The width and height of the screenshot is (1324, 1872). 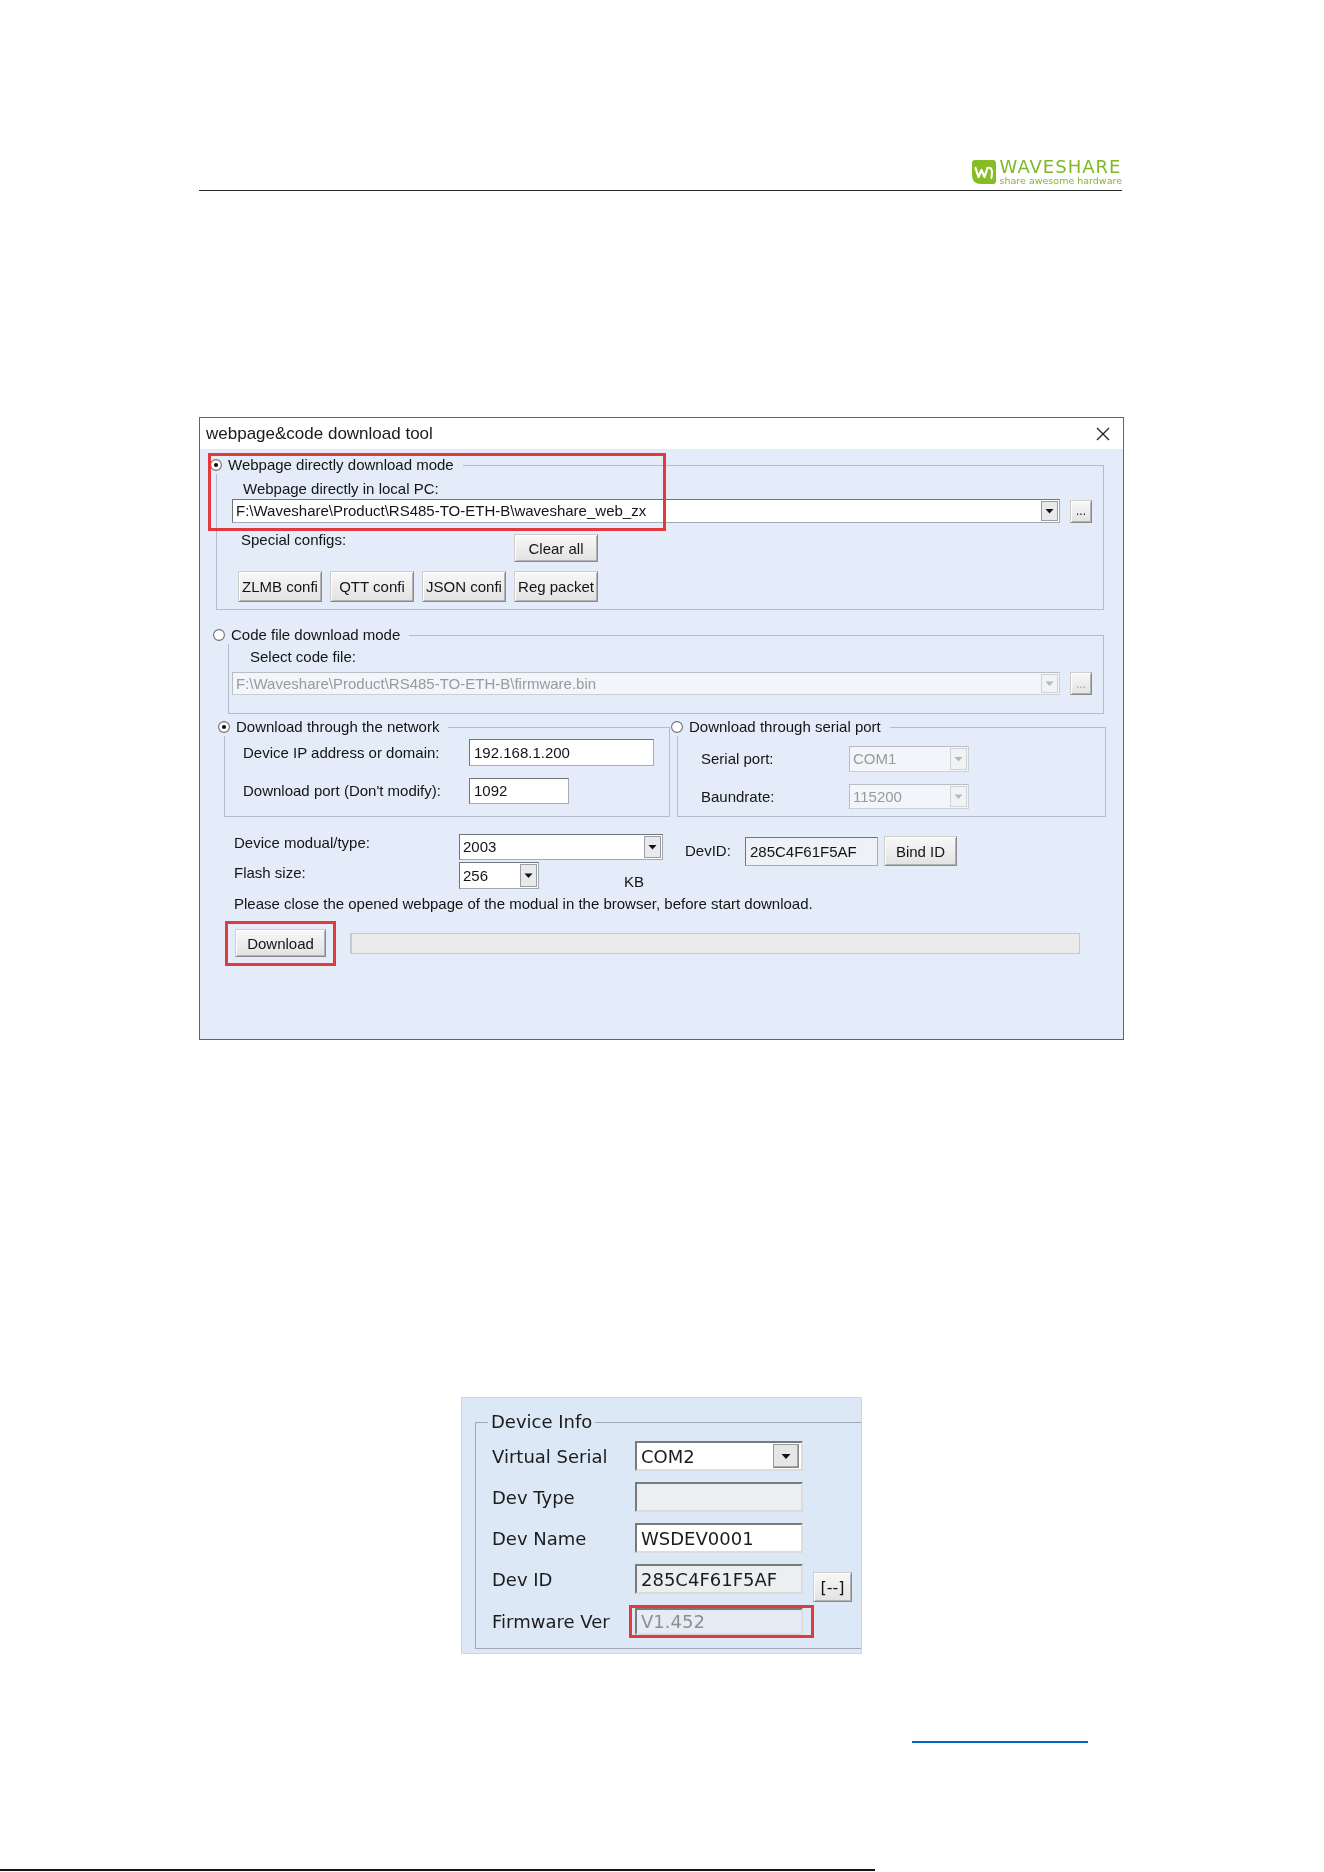 I want to click on close-icon, so click(x=1103, y=433).